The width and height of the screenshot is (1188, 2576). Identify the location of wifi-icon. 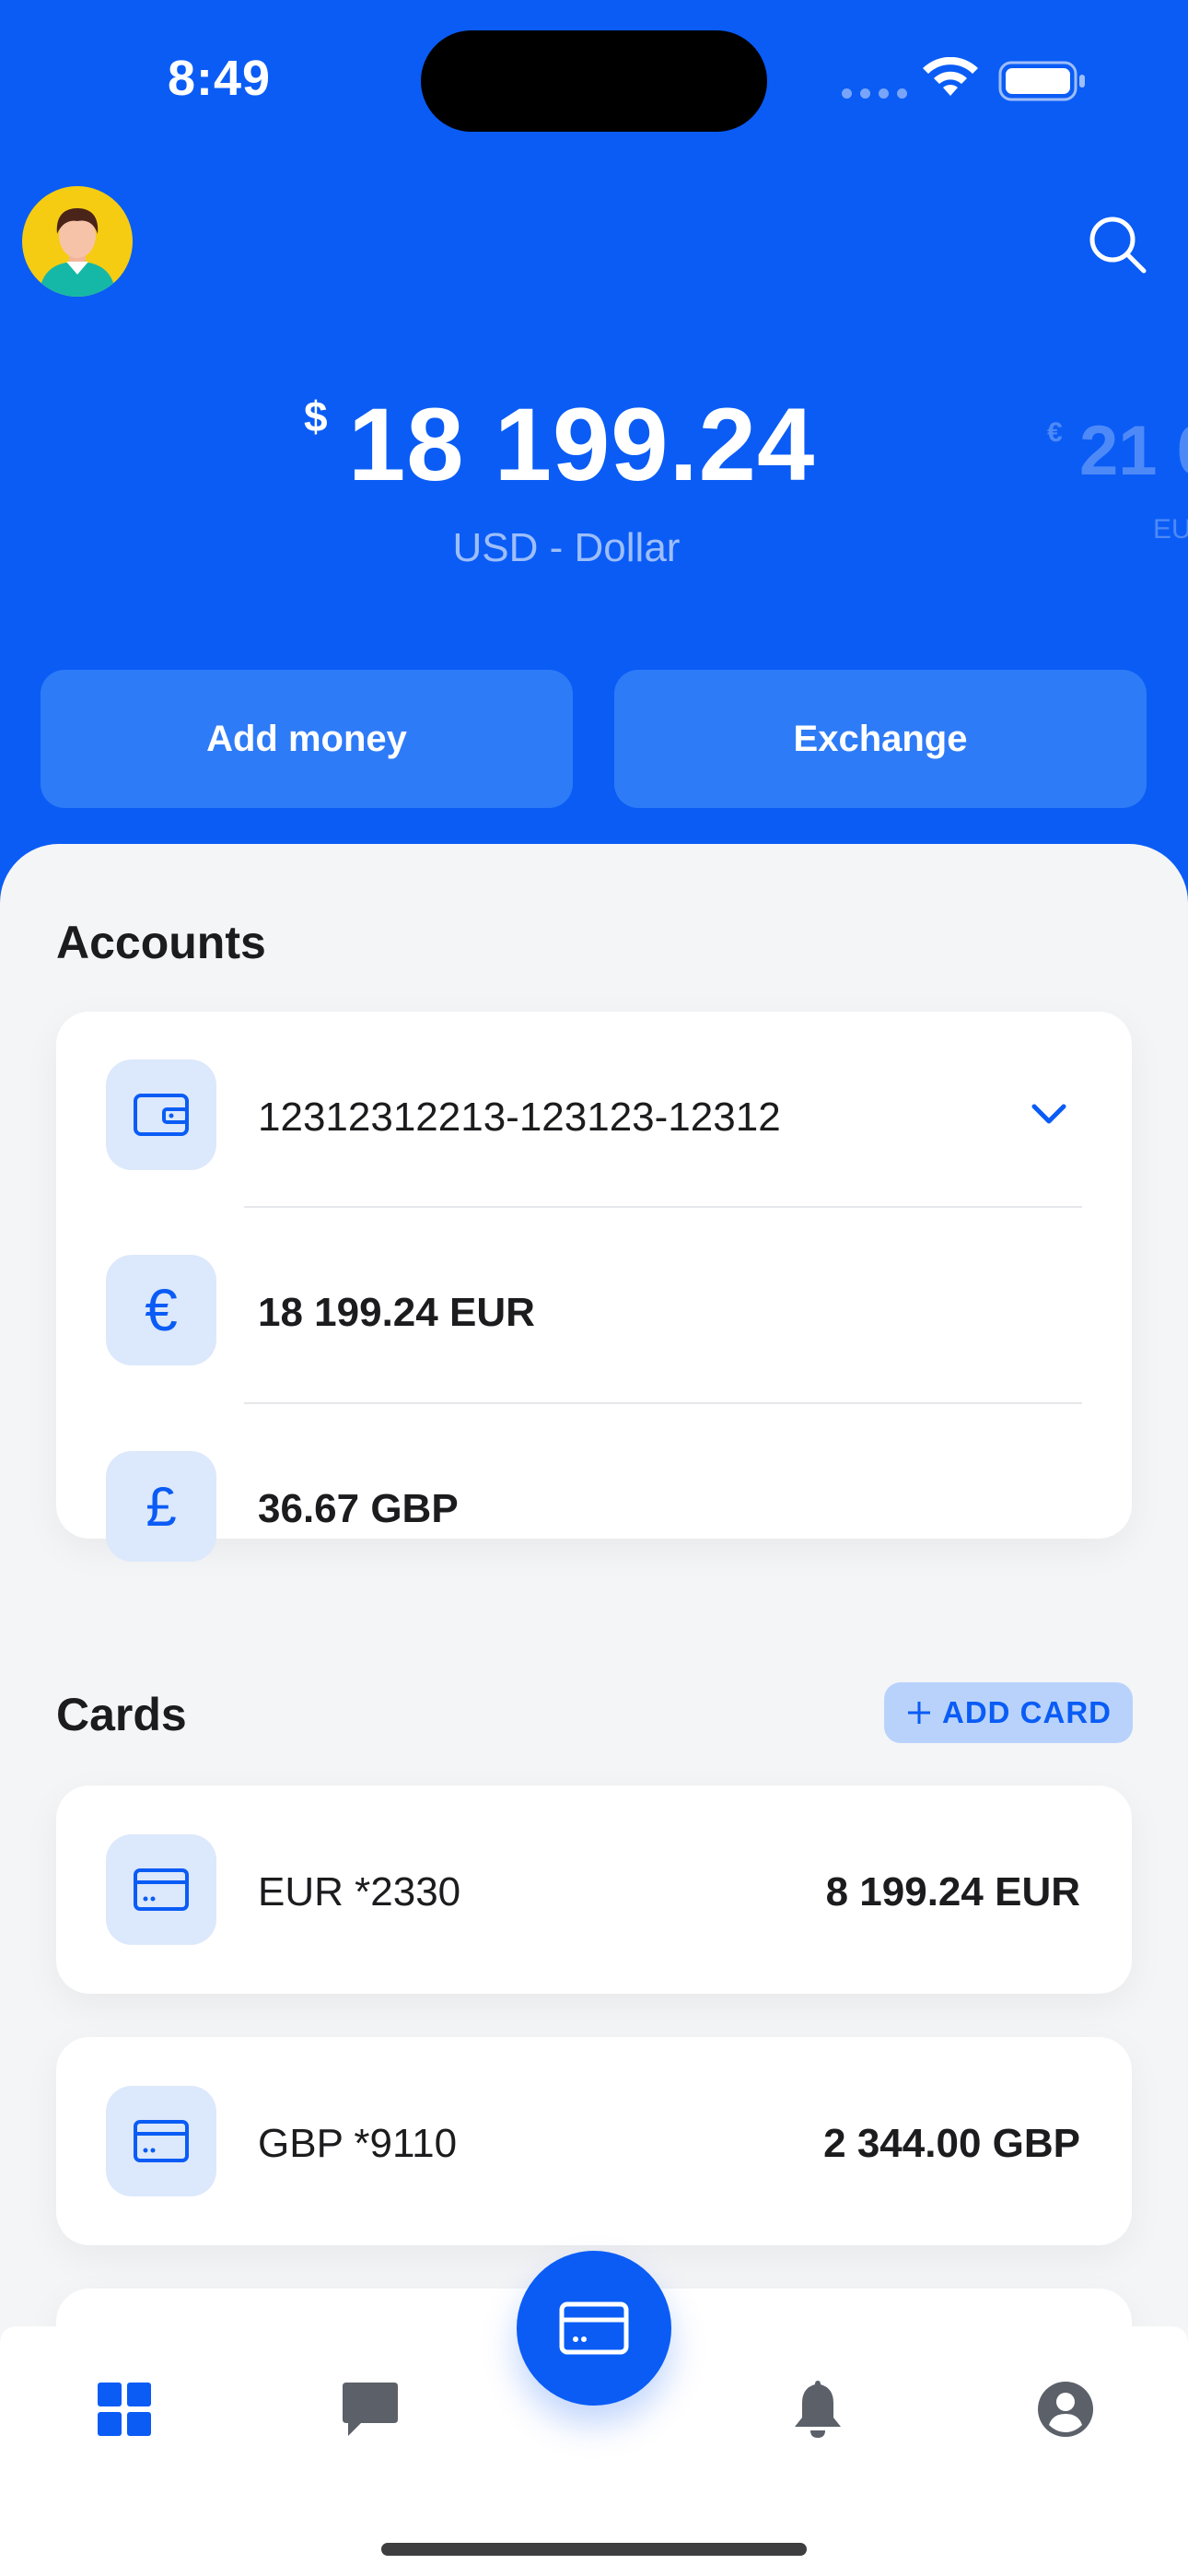
(951, 76).